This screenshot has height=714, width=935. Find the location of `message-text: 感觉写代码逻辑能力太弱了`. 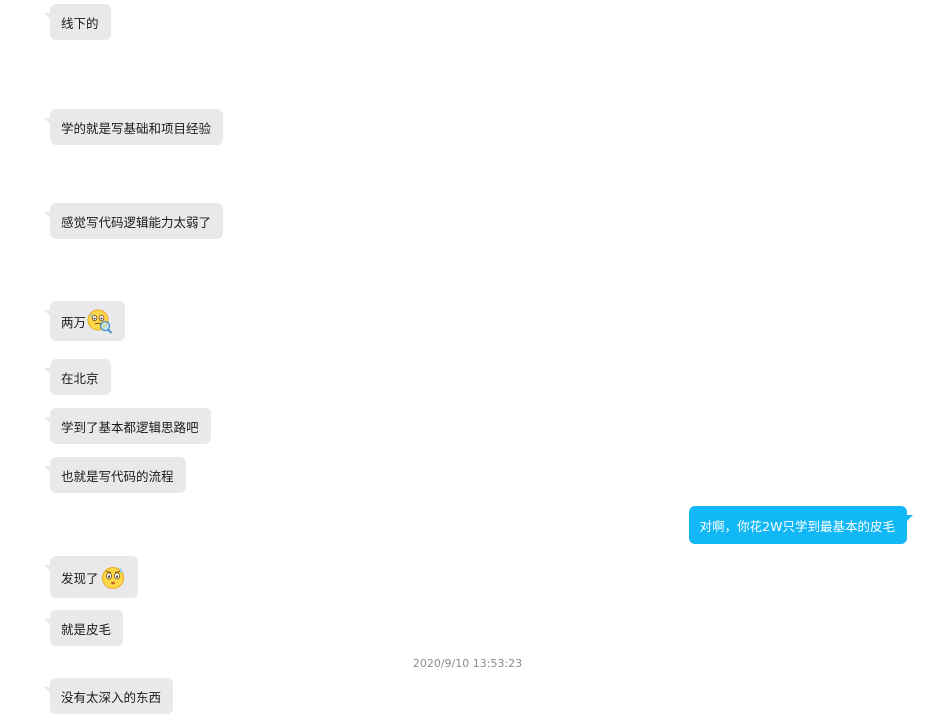

message-text: 感觉写代码逻辑能力太弱了 is located at coordinates (136, 222).